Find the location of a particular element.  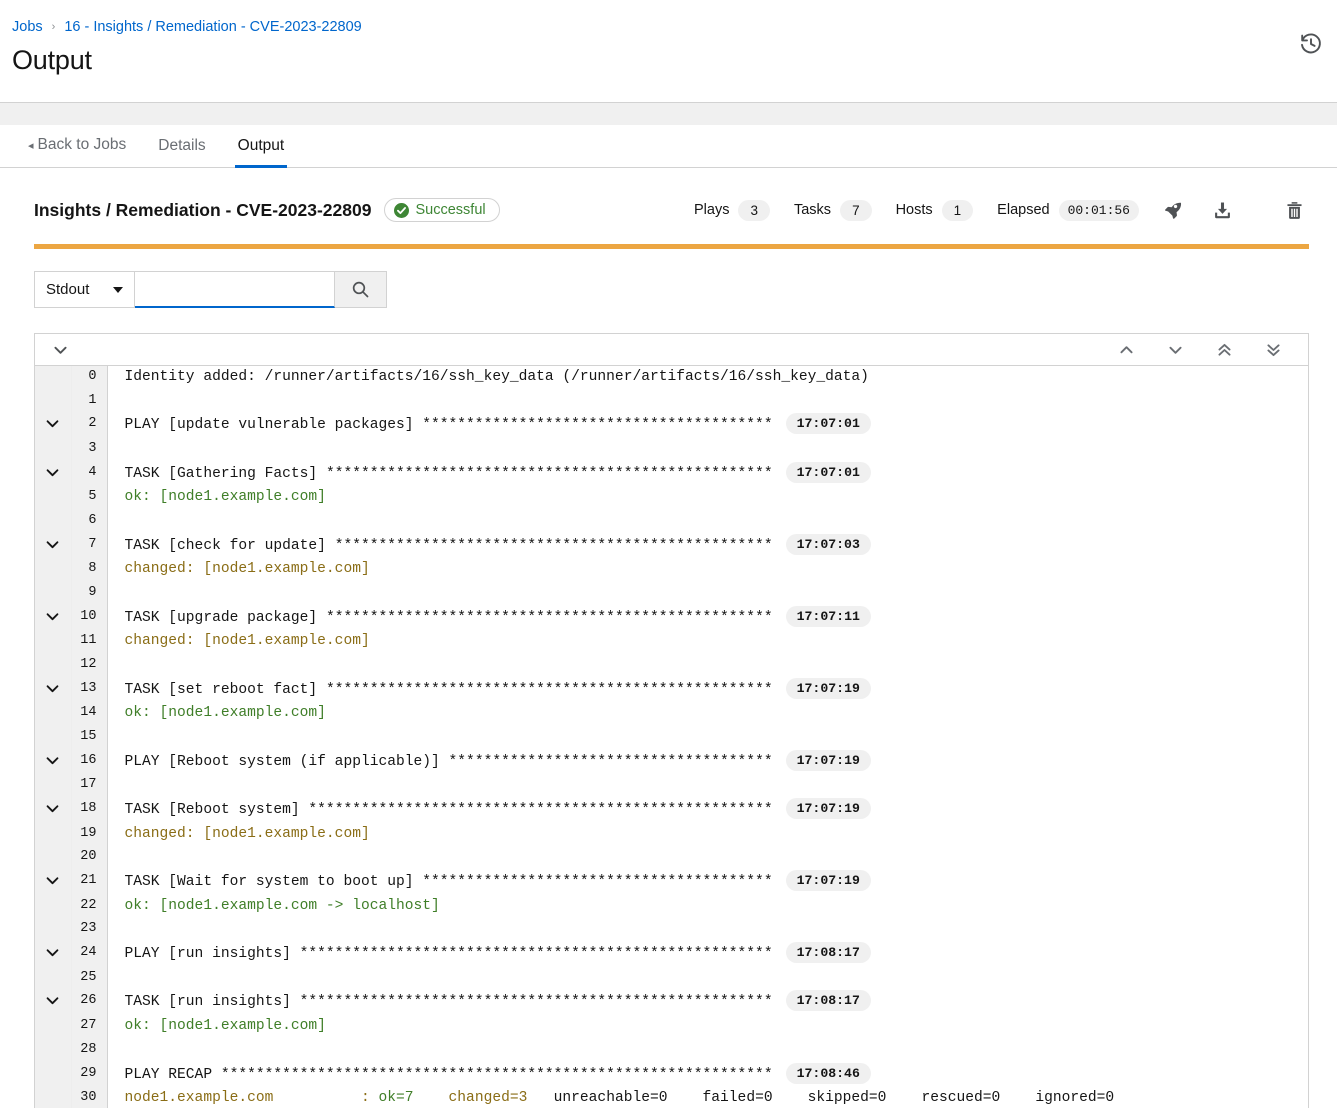

log-line: 25 is located at coordinates (671, 978).